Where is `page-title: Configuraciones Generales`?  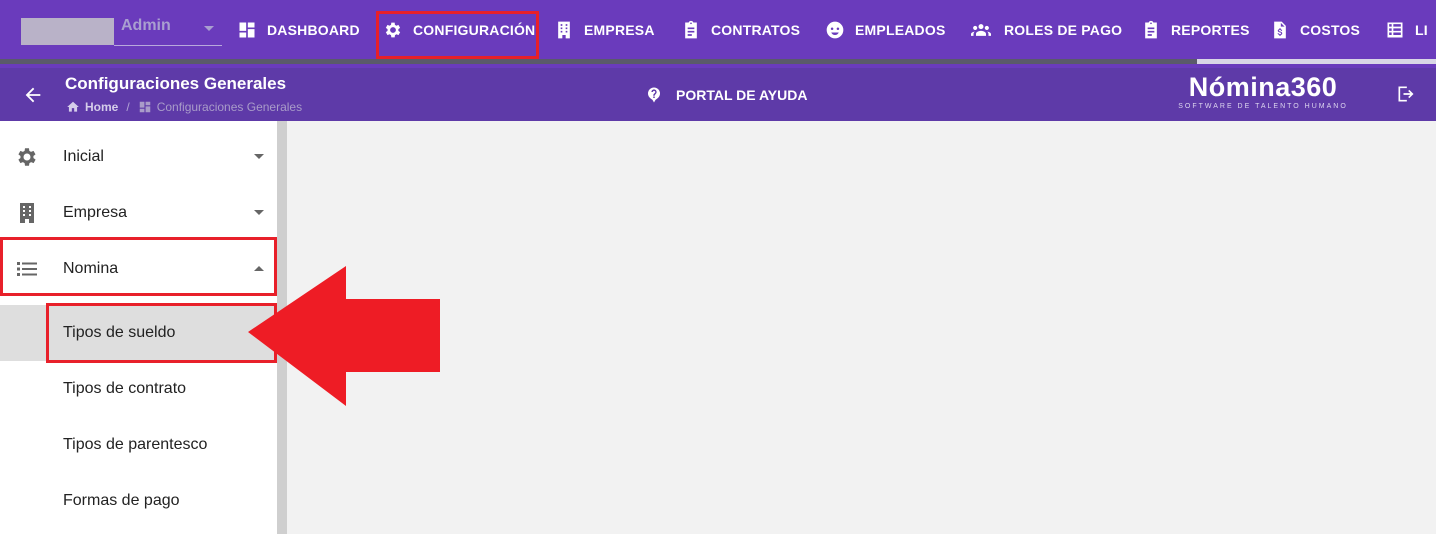
page-title: Configuraciones Generales is located at coordinates (176, 83).